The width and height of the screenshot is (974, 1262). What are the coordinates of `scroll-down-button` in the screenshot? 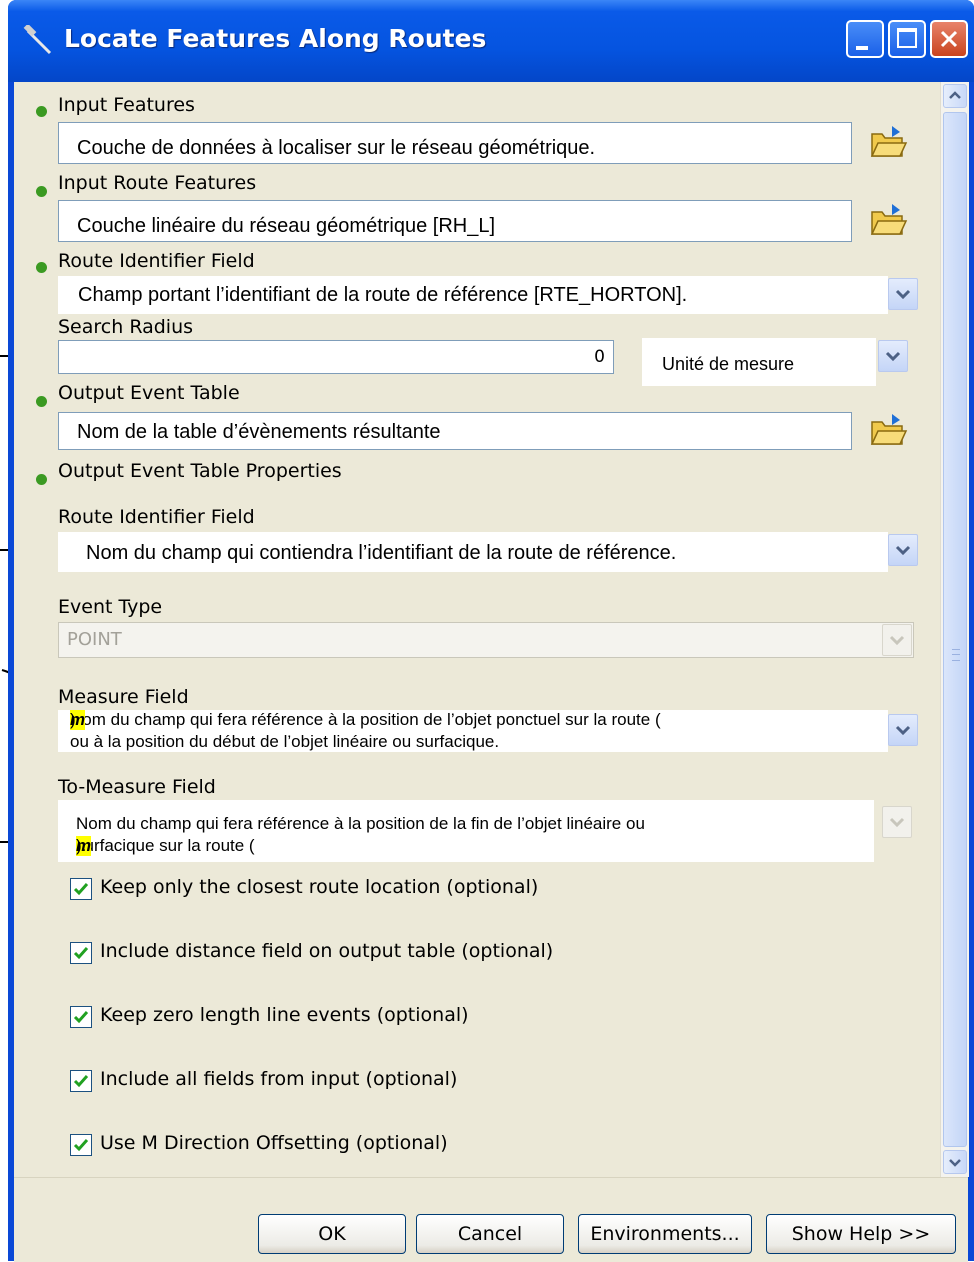 It's located at (955, 1162).